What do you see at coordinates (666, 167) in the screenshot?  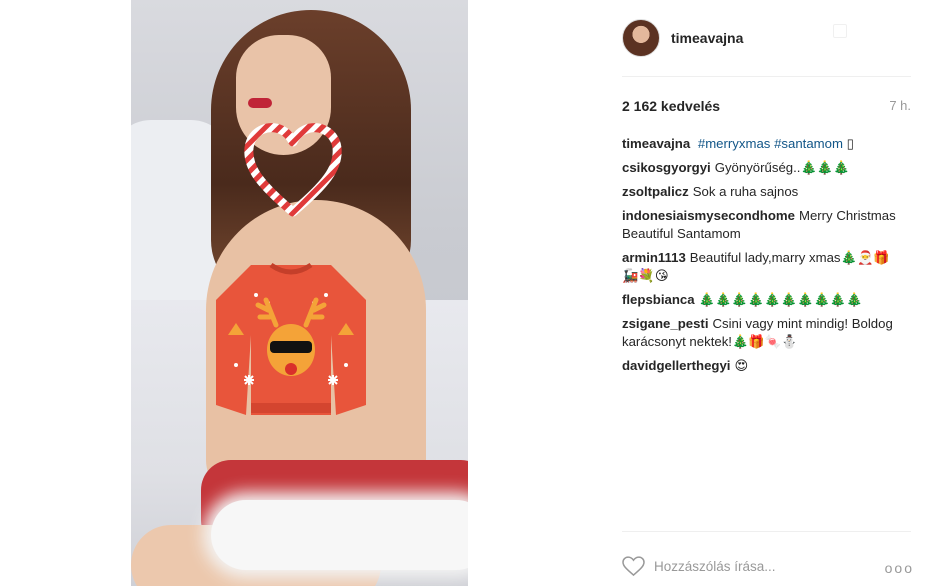 I see `comment-author: csikosgyorgyi` at bounding box center [666, 167].